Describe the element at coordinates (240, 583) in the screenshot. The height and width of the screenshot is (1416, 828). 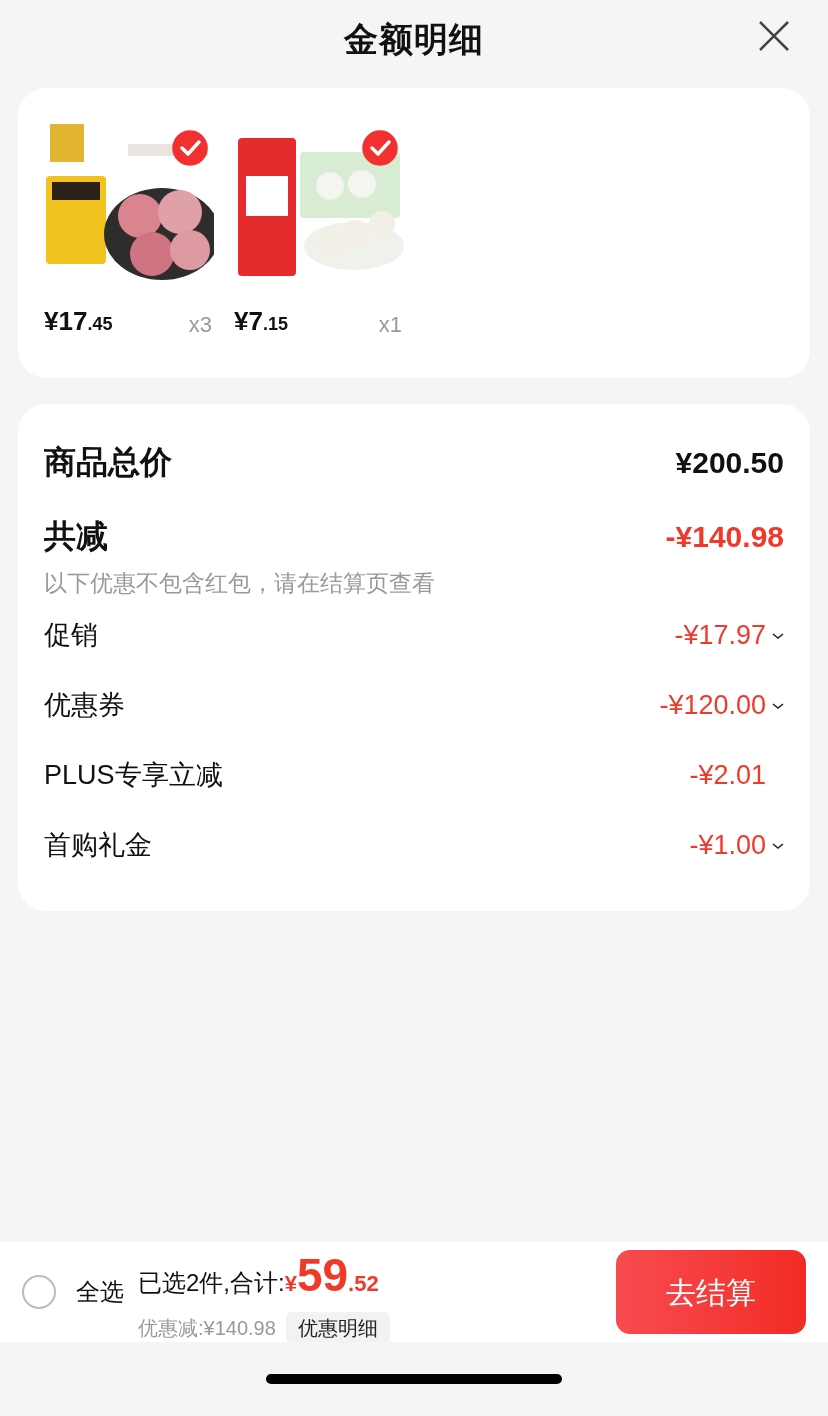
I see `discount-note: 以下优惠不包含红包，请在结算页查看` at that location.